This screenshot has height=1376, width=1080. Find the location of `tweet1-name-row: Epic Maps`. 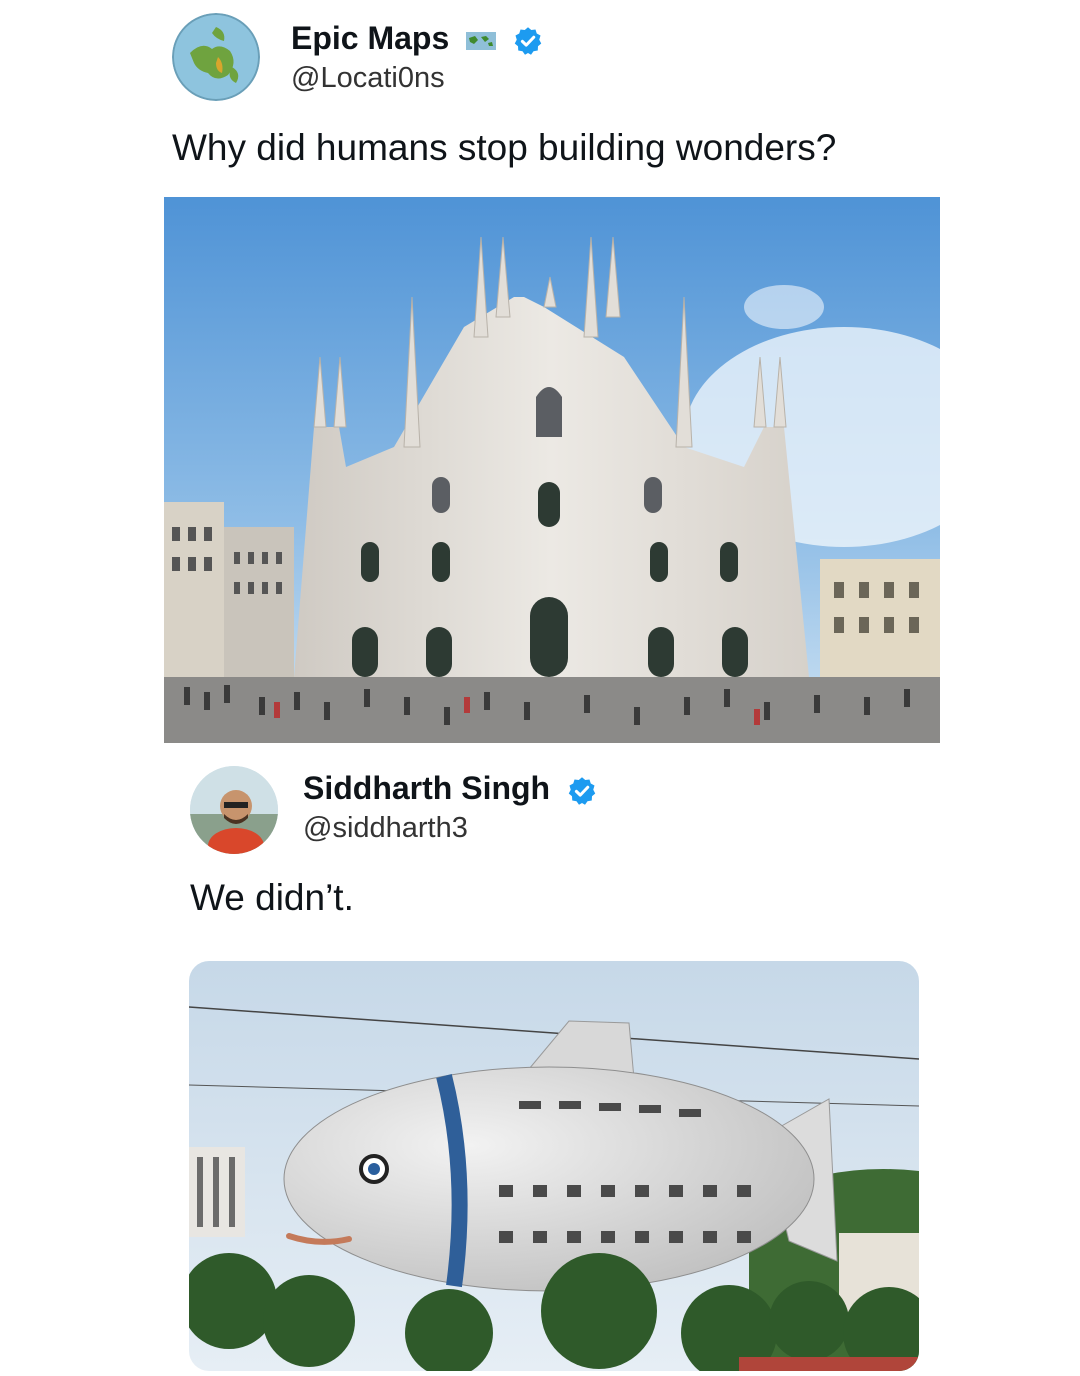

tweet1-name-row: Epic Maps is located at coordinates (417, 38).